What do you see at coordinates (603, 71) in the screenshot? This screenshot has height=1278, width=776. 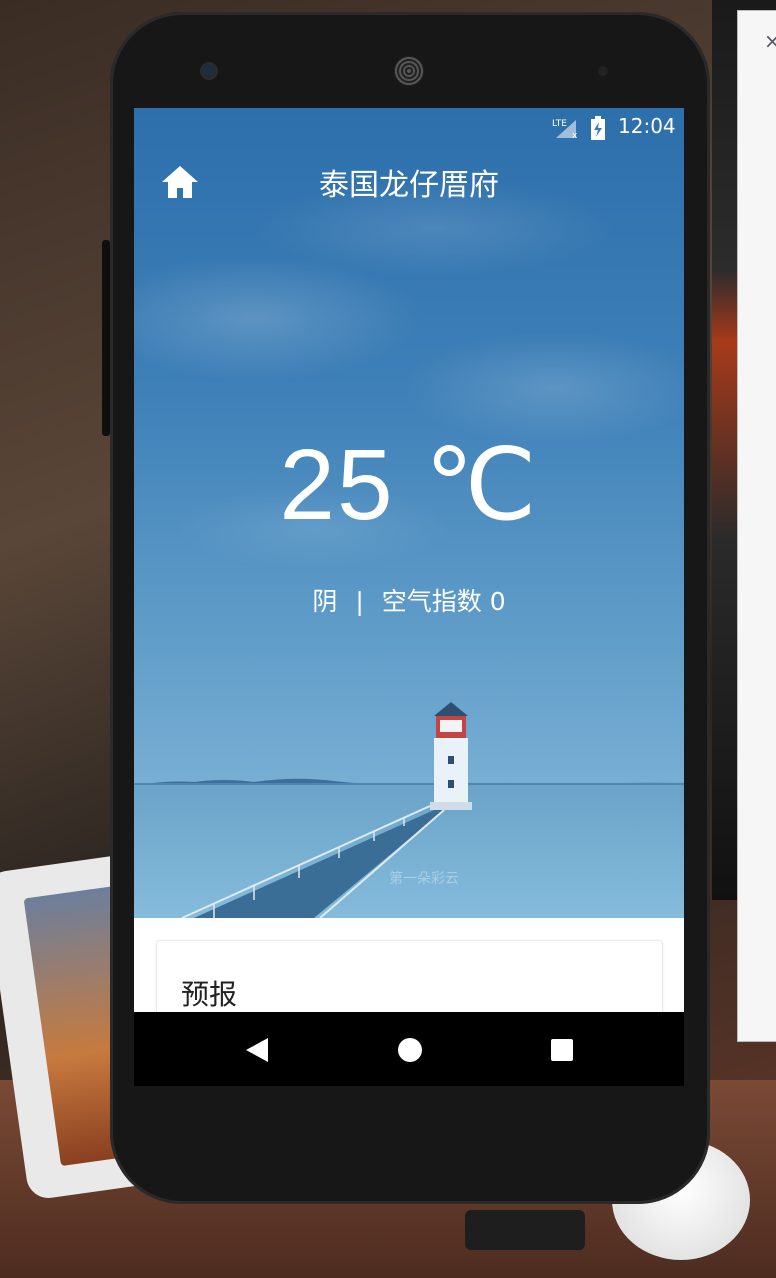 I see `proximity-sensor` at bounding box center [603, 71].